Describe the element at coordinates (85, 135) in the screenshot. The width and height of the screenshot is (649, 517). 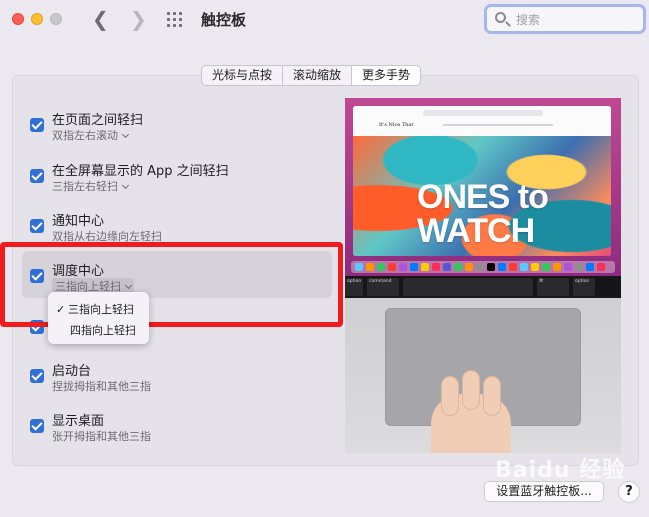
I see `option-subtitle: 双指左右滚动` at that location.